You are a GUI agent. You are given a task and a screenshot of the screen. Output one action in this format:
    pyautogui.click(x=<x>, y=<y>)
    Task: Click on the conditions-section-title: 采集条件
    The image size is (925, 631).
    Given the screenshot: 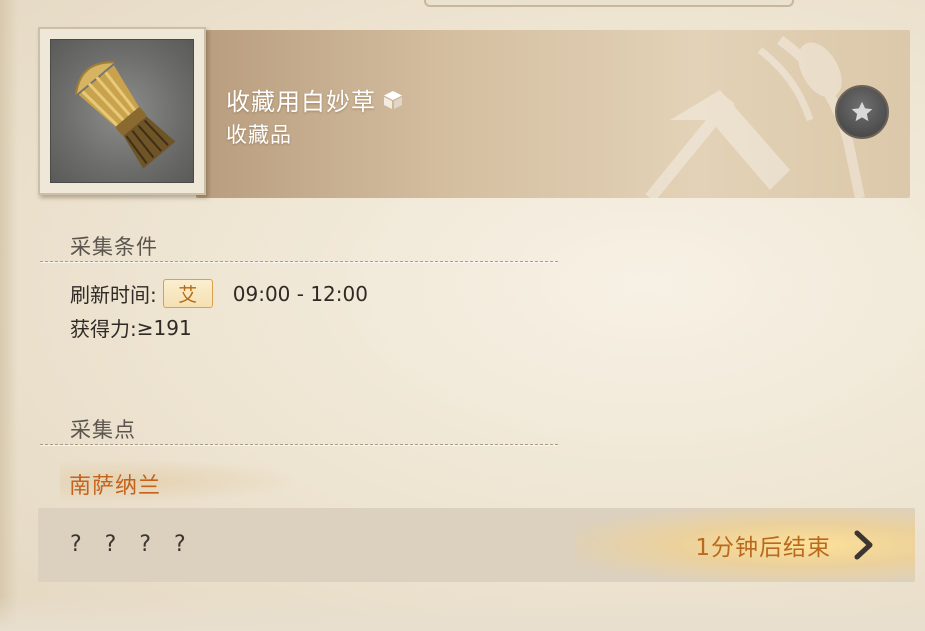 What is the action you would take?
    pyautogui.click(x=114, y=247)
    